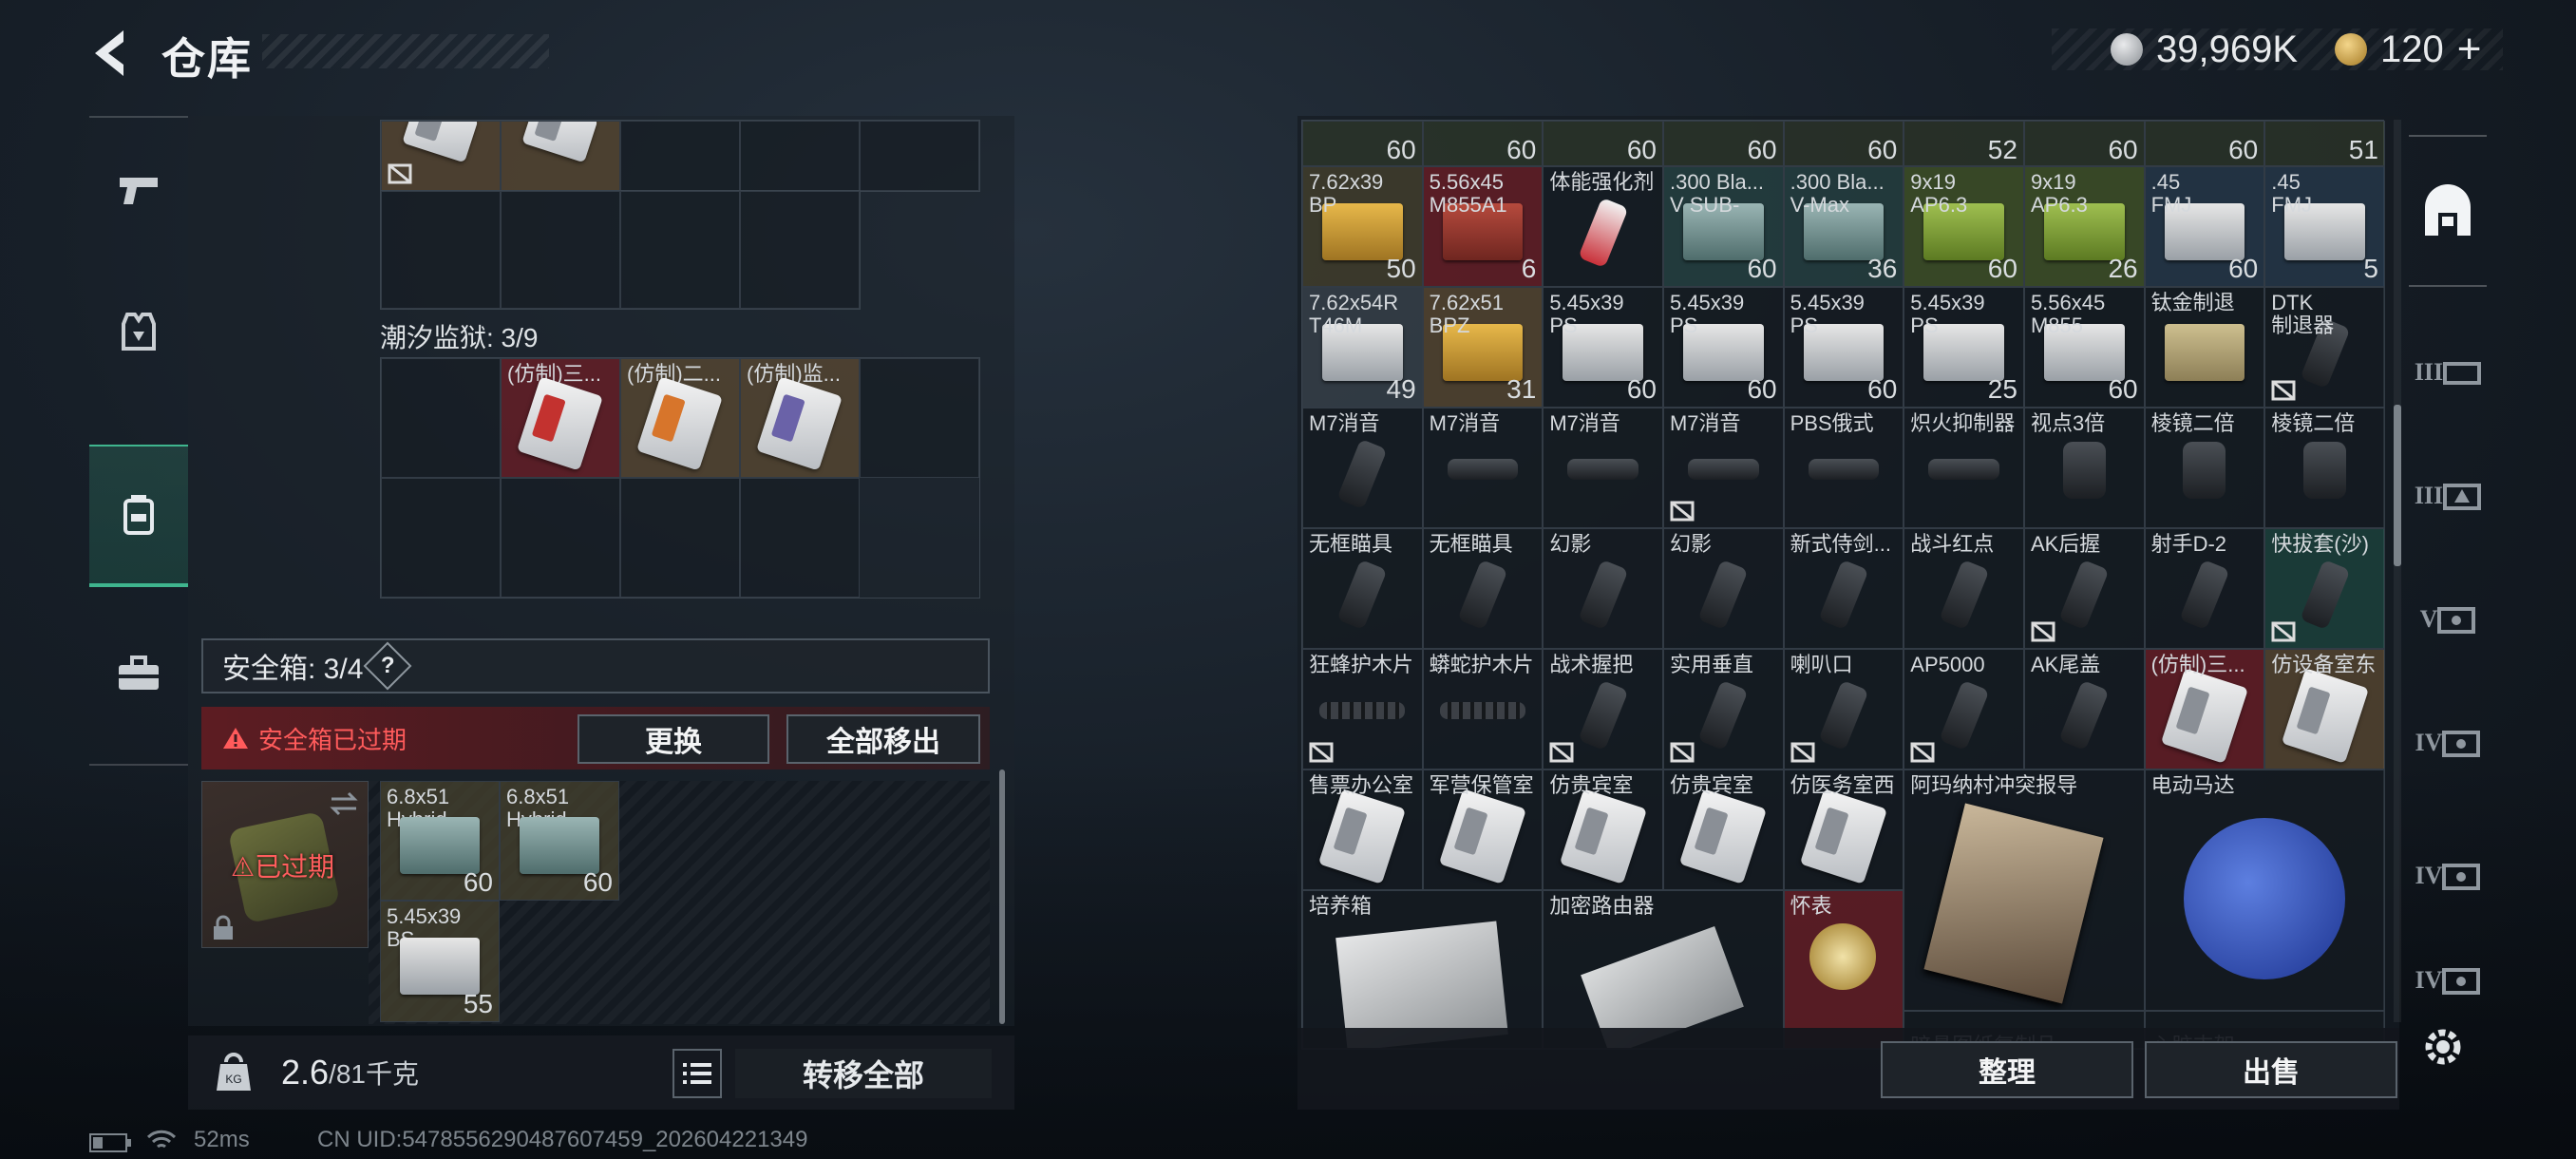 The width and height of the screenshot is (2576, 1159). I want to click on stash-tab-v: V, so click(2448, 619).